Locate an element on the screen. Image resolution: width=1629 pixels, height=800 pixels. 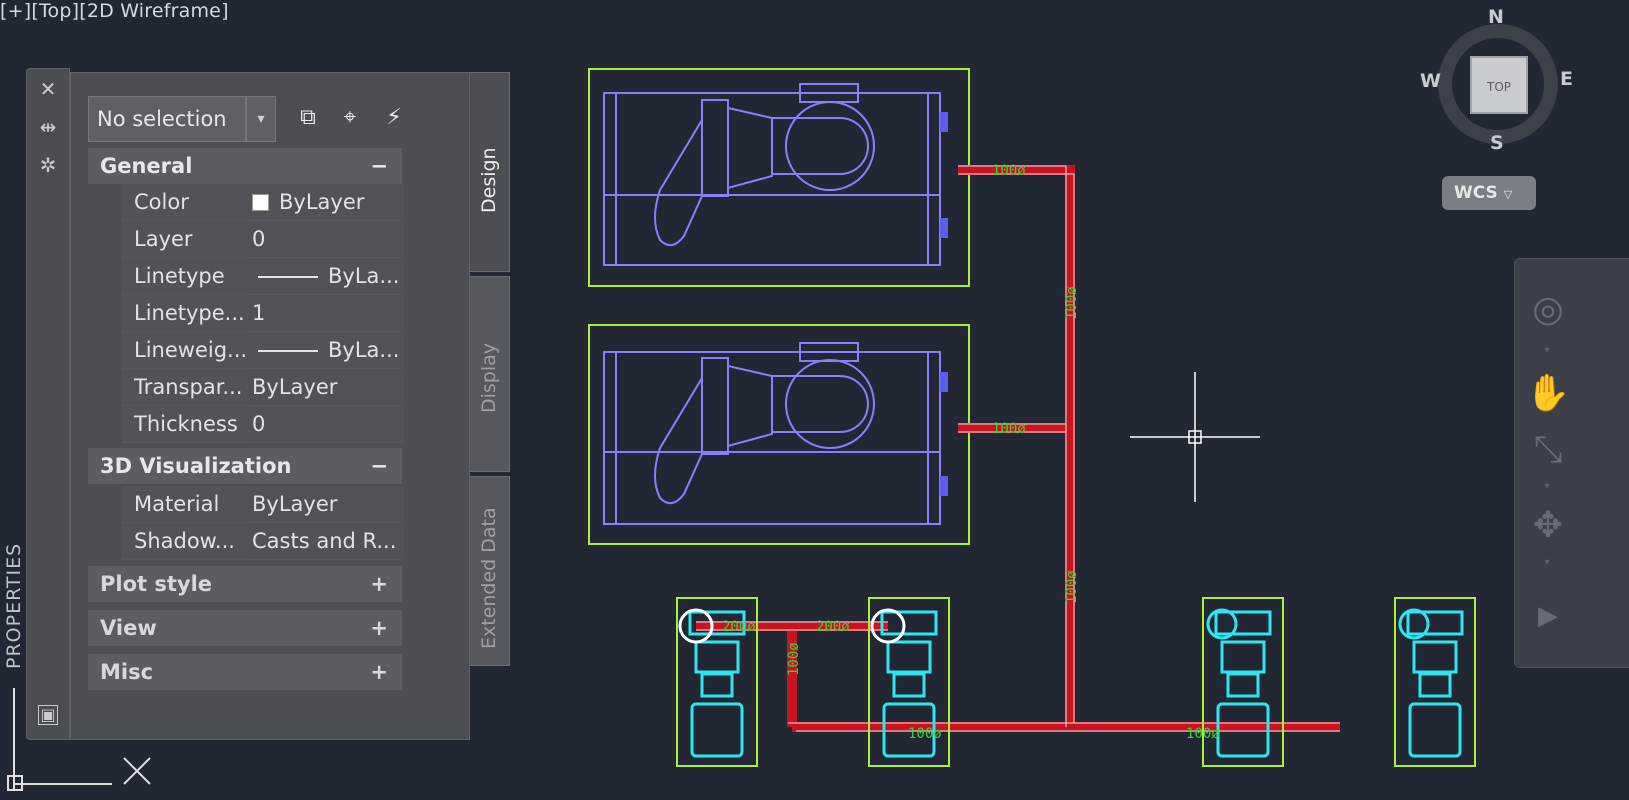
section-plot-style-title: Plot style is located at coordinates (156, 584).